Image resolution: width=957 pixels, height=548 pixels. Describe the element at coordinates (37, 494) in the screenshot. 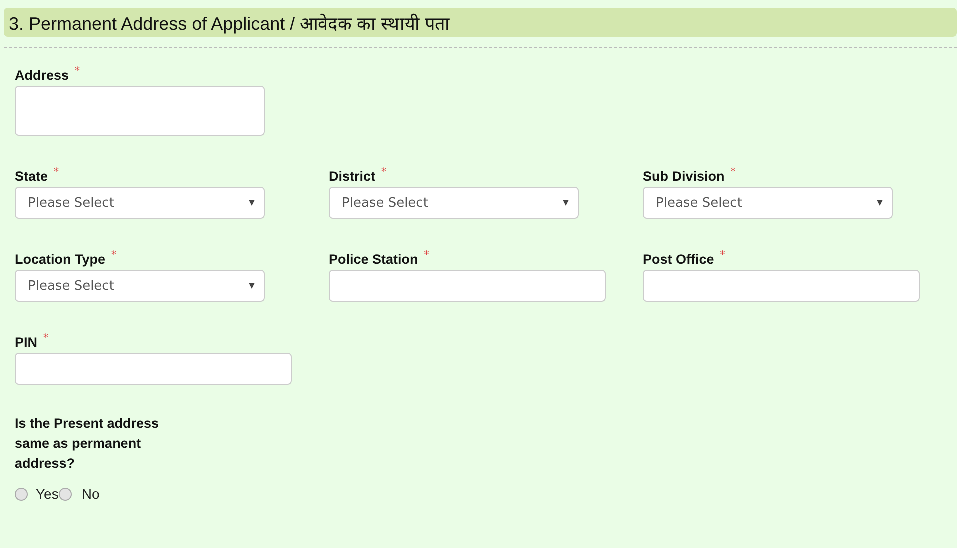

I see `radio-option: Yes` at that location.